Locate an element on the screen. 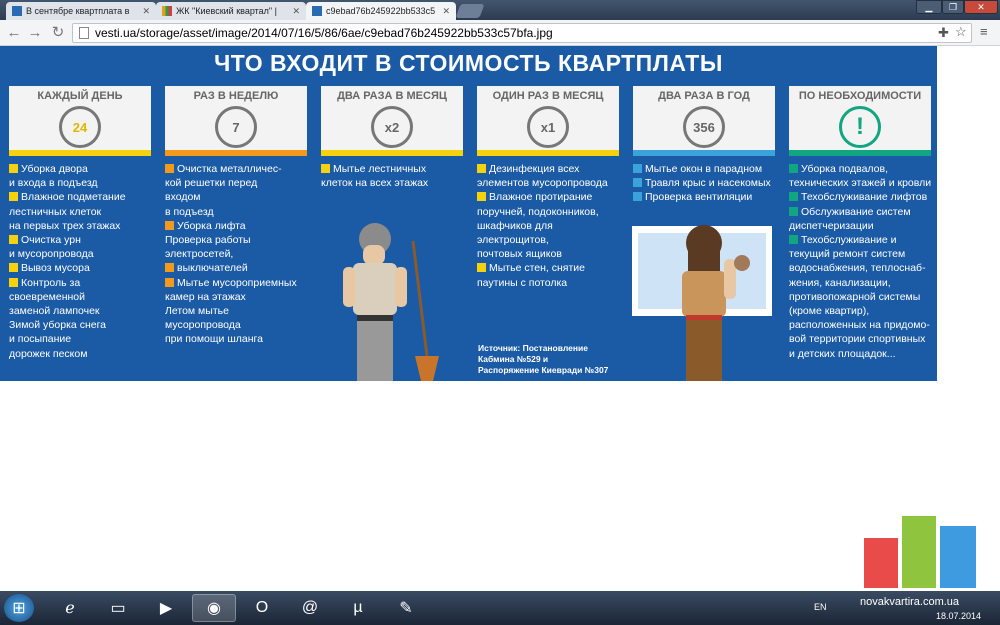  task-item: Мытье мусороприемных is located at coordinates (236, 283).